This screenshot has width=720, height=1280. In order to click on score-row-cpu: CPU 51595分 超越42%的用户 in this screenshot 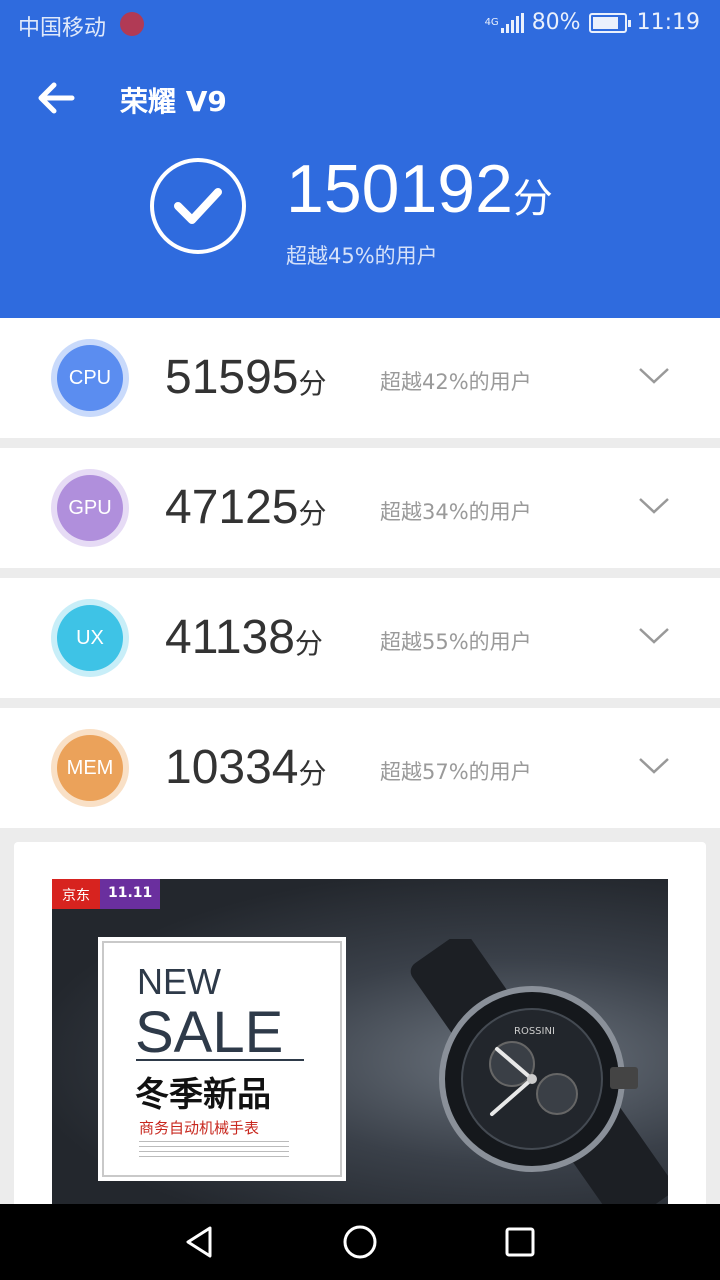, I will do `click(360, 378)`.